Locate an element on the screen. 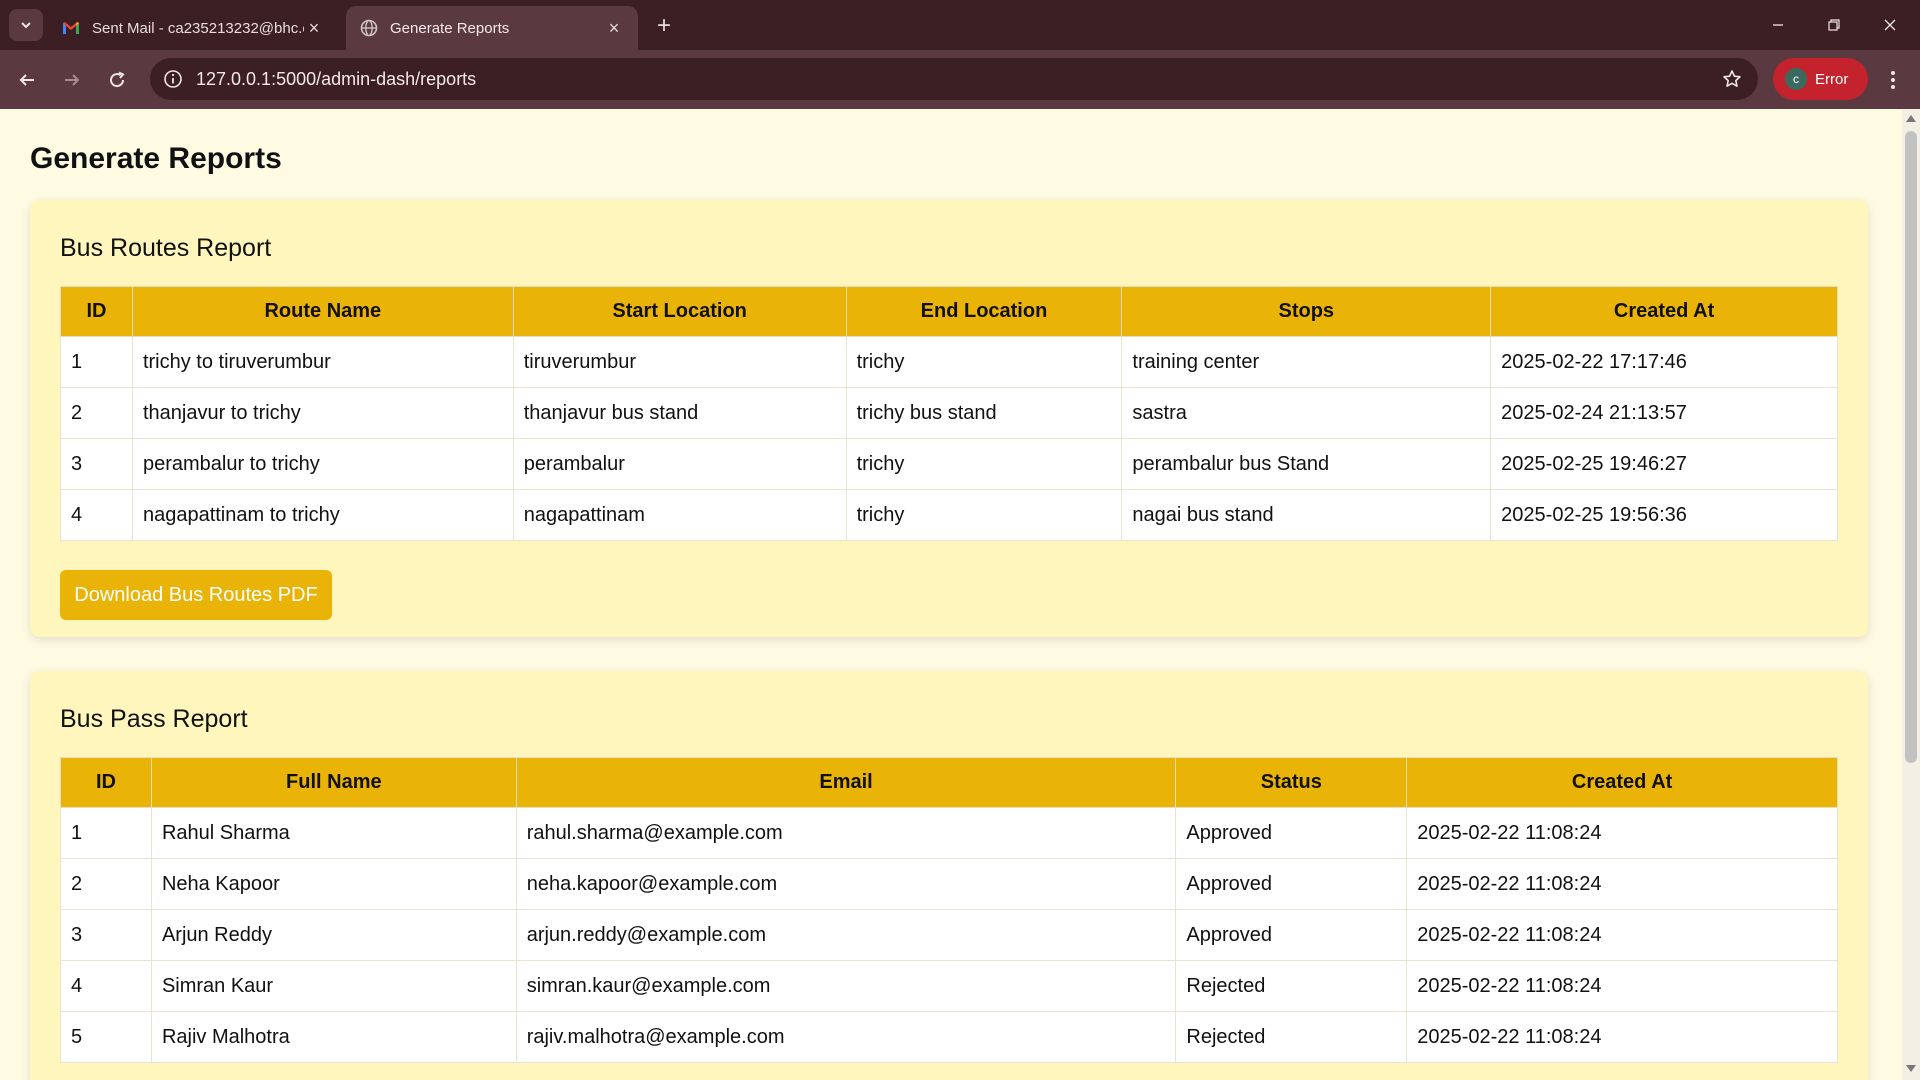 This screenshot has width=1920, height=1080. table-cell: 2025-02-22 17:17:46 is located at coordinates (1664, 362).